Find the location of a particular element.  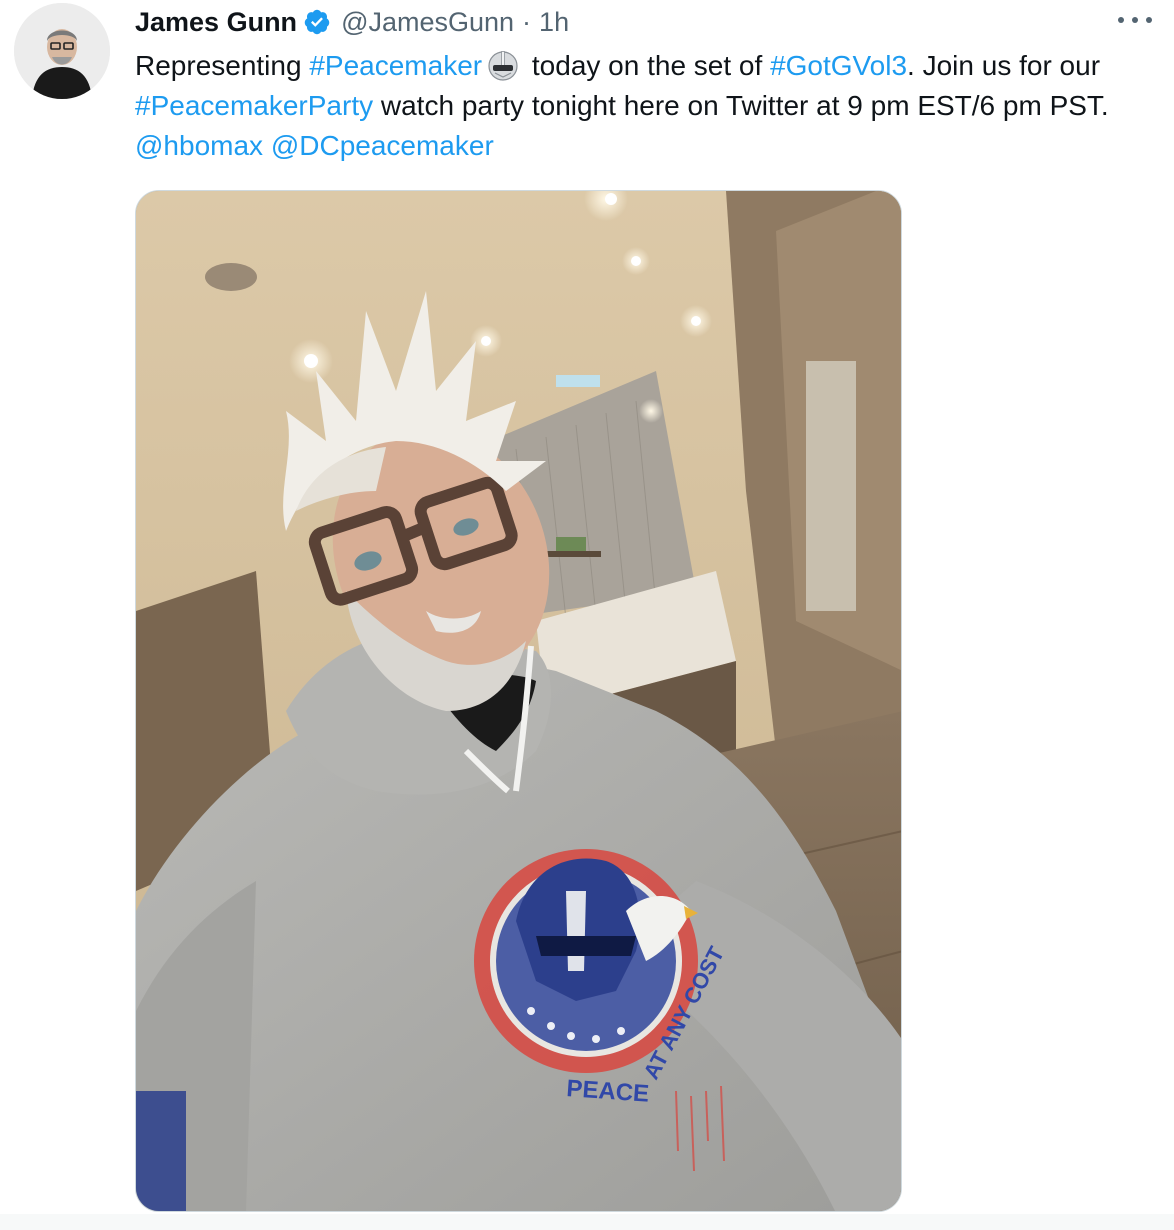

text-plain: today on the set of is located at coordinates (647, 65).